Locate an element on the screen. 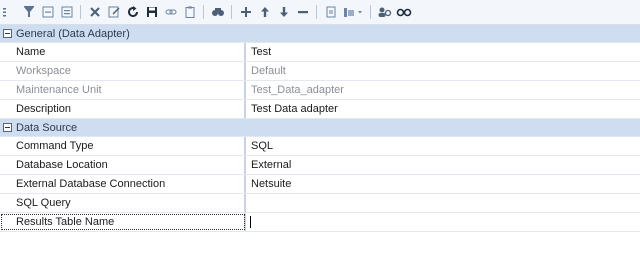 The image size is (640, 269). move-down-button is located at coordinates (283, 12).